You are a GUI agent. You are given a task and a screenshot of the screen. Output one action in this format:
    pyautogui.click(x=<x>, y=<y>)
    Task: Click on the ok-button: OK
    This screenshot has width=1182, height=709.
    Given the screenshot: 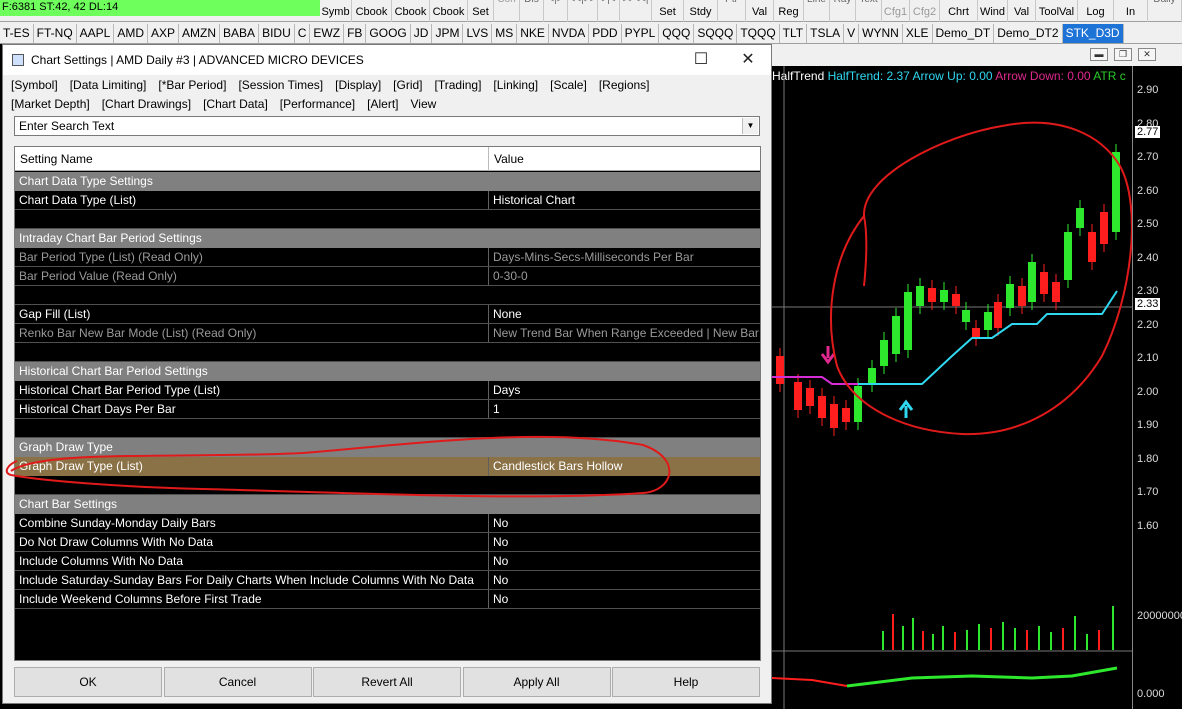 What is the action you would take?
    pyautogui.click(x=88, y=682)
    